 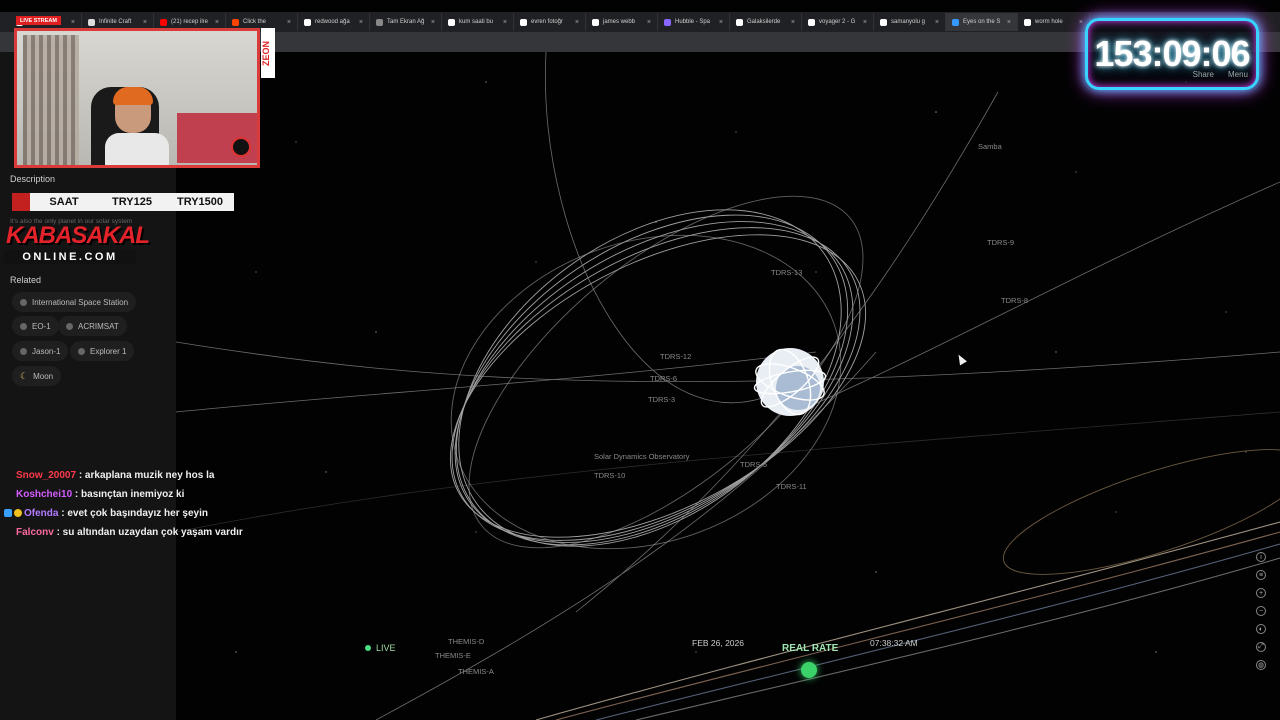 I want to click on tab-label: redwood ağa, so click(x=332, y=22).